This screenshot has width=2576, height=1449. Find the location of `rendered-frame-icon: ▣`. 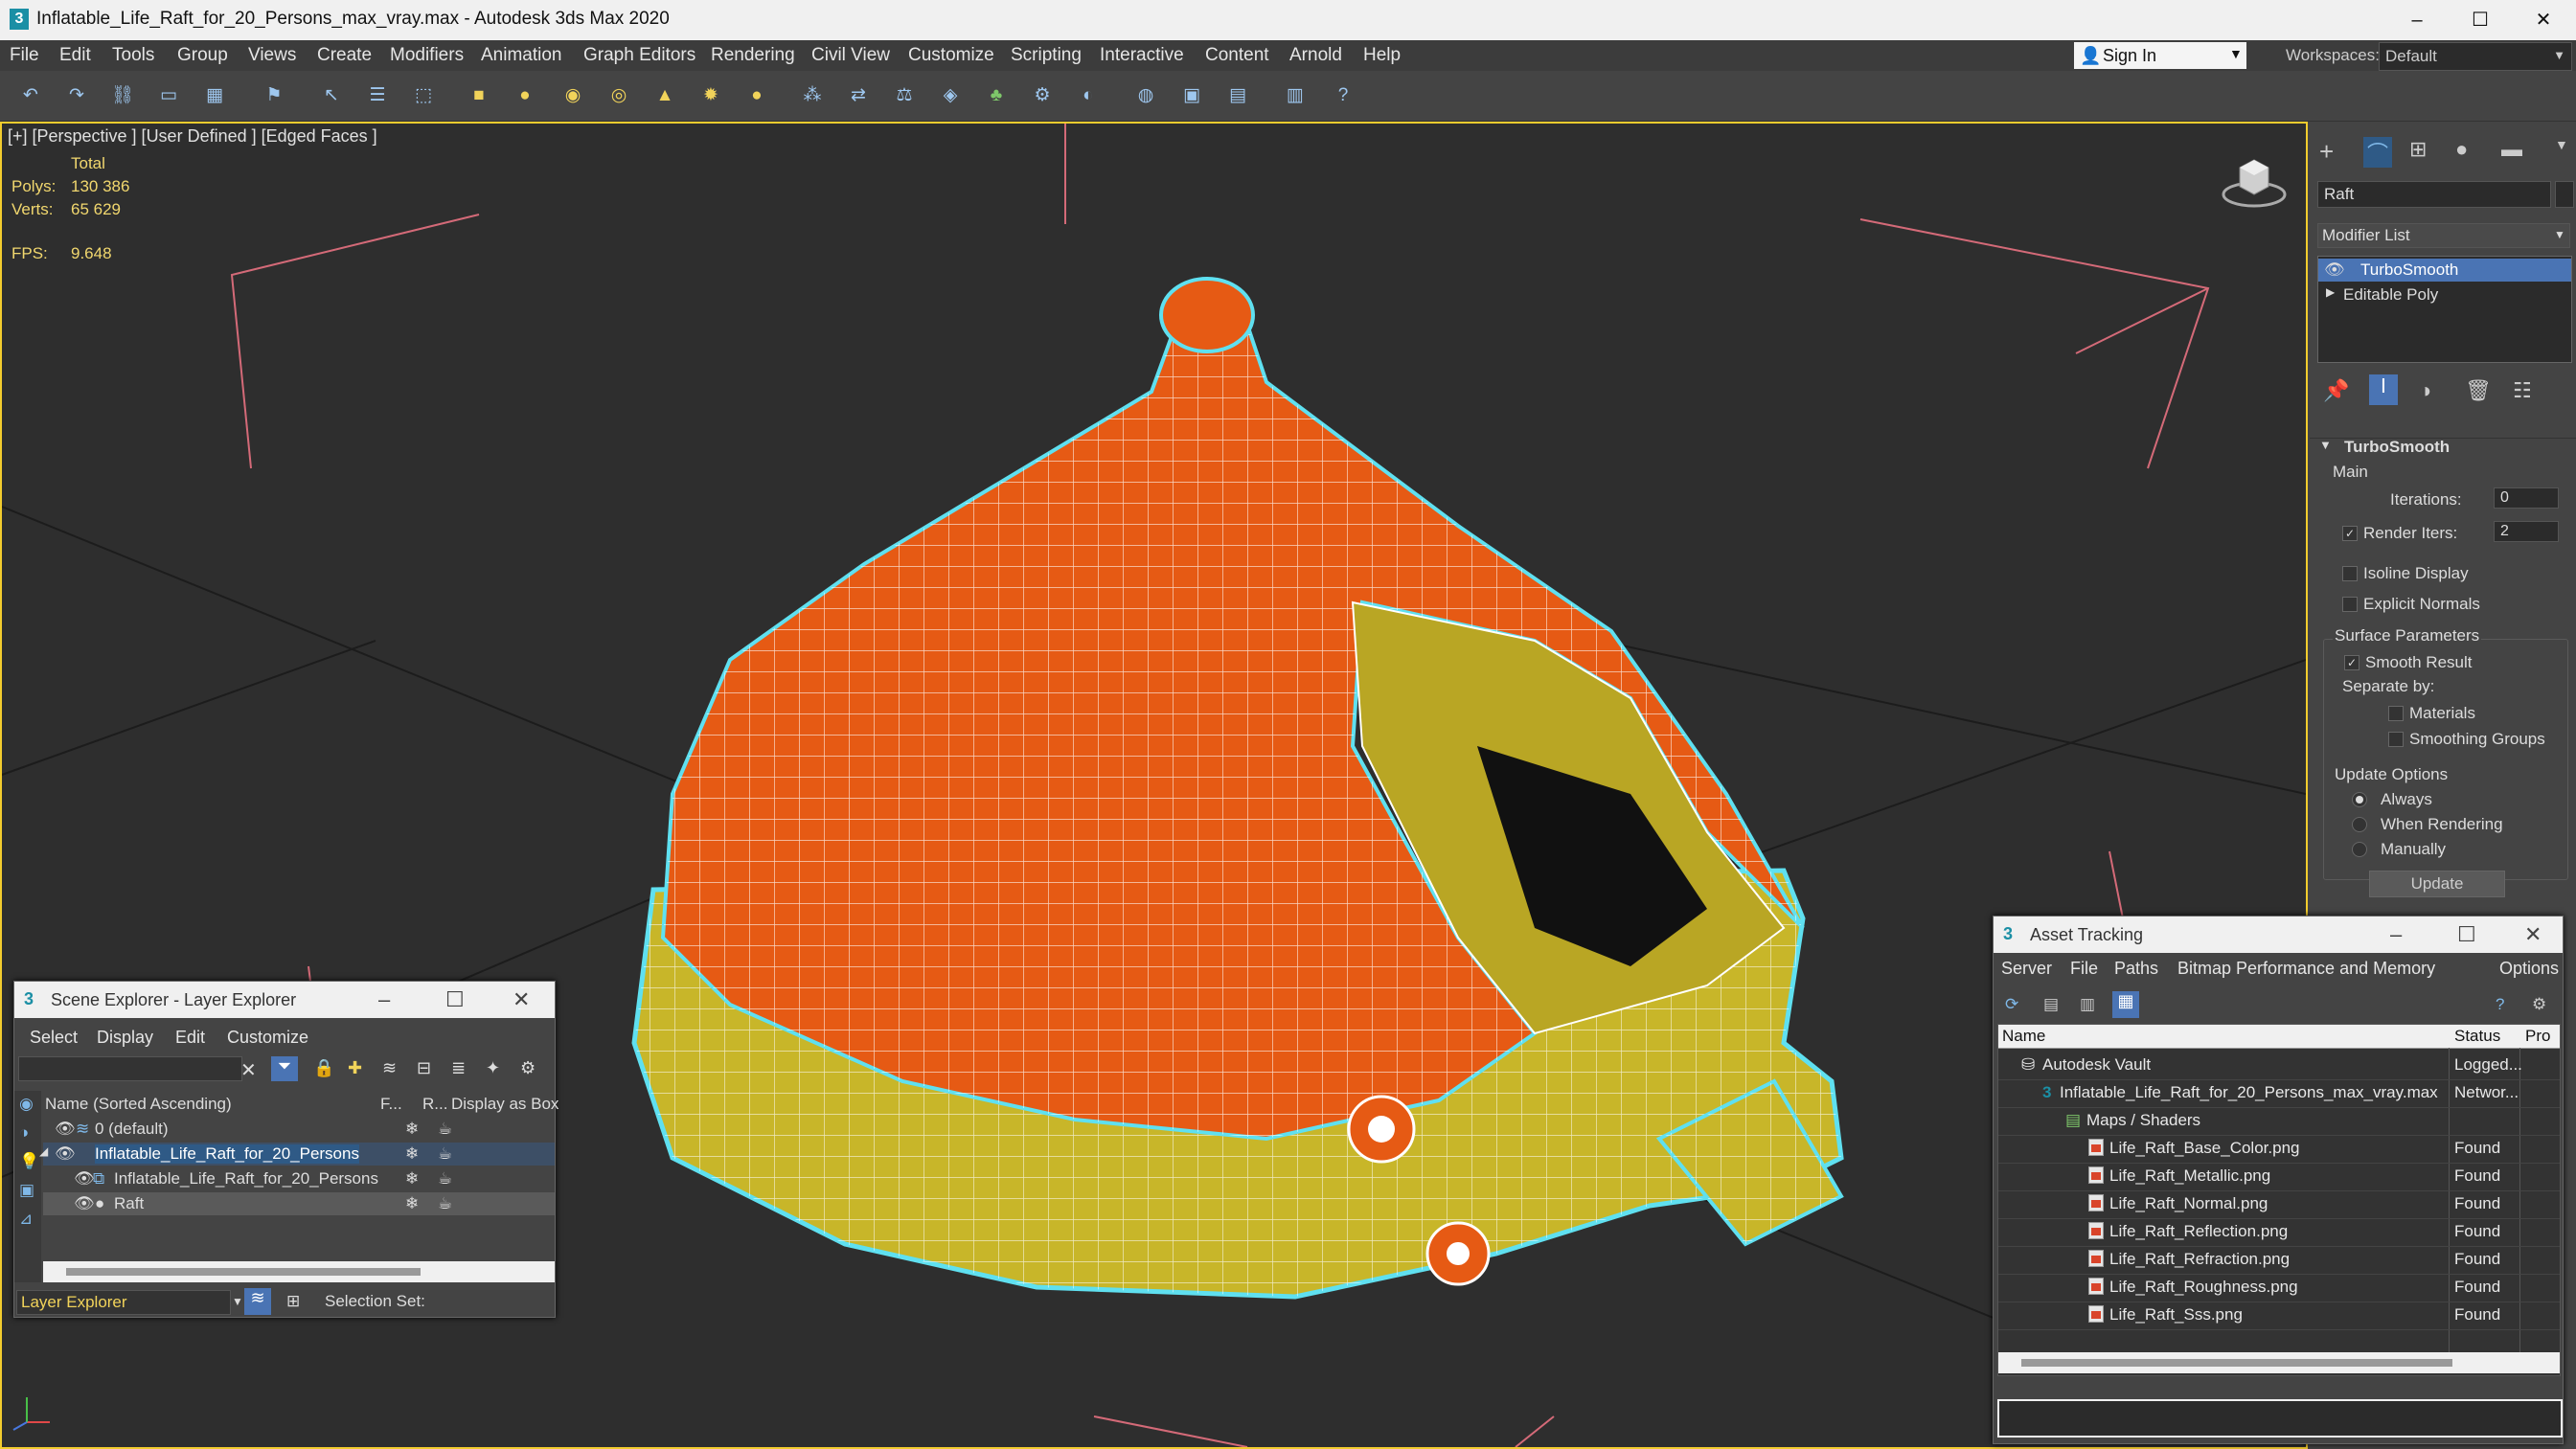

rendered-frame-icon: ▣ is located at coordinates (1191, 95).